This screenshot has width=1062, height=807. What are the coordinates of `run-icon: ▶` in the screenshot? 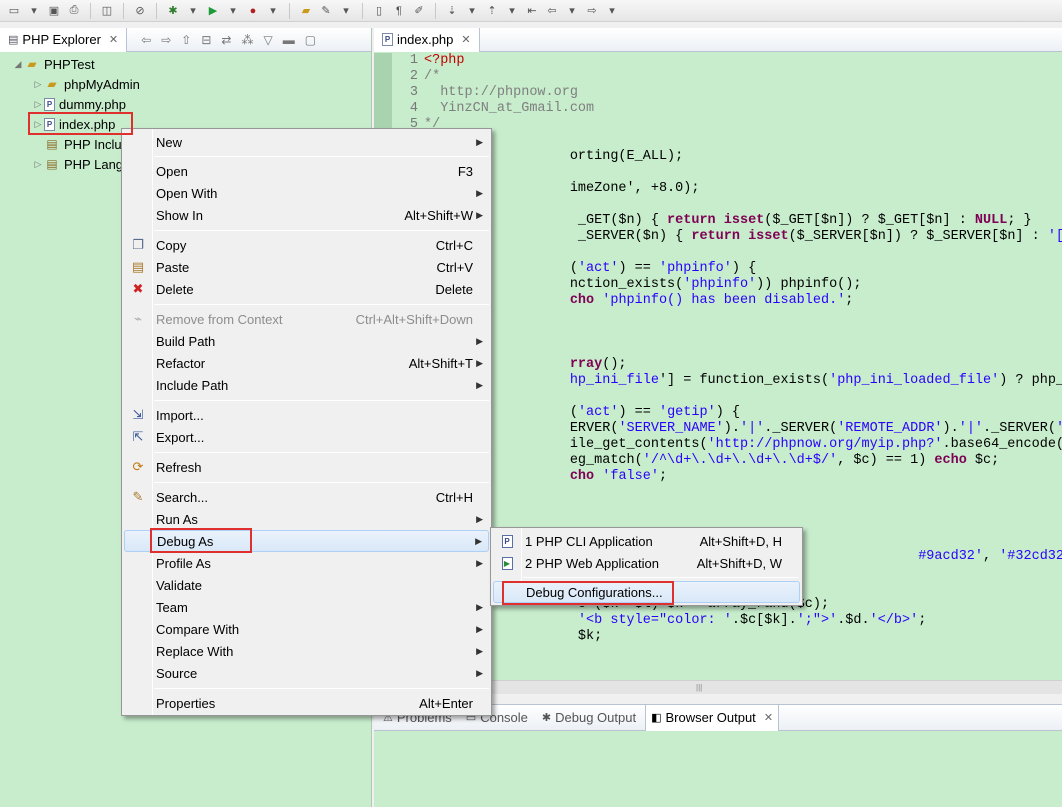 It's located at (213, 11).